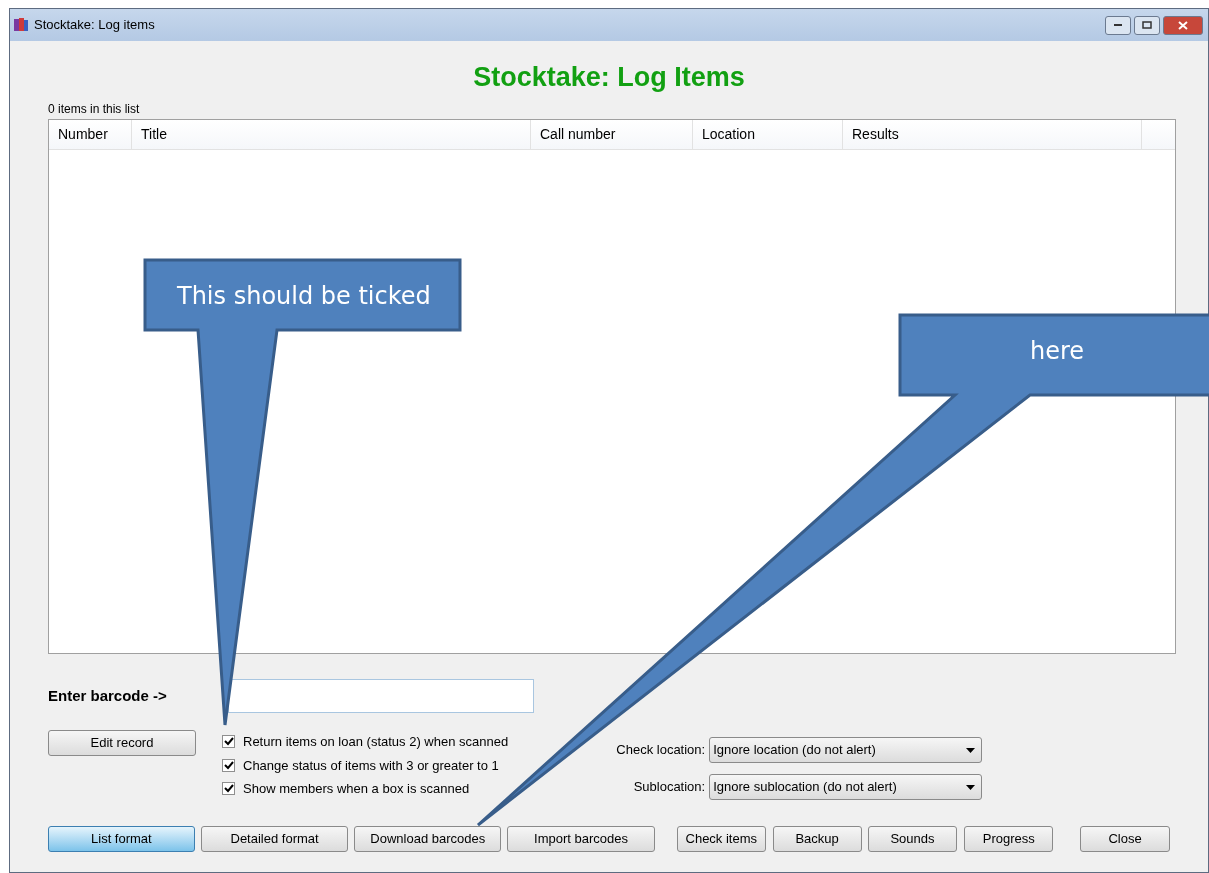  Describe the element at coordinates (912, 839) in the screenshot. I see `toolbar-button: Sounds` at that location.